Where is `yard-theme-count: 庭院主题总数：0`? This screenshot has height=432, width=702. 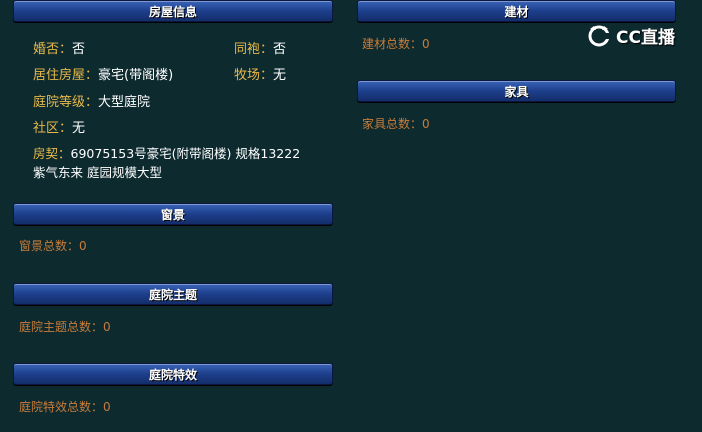 yard-theme-count: 庭院主题总数：0 is located at coordinates (65, 327).